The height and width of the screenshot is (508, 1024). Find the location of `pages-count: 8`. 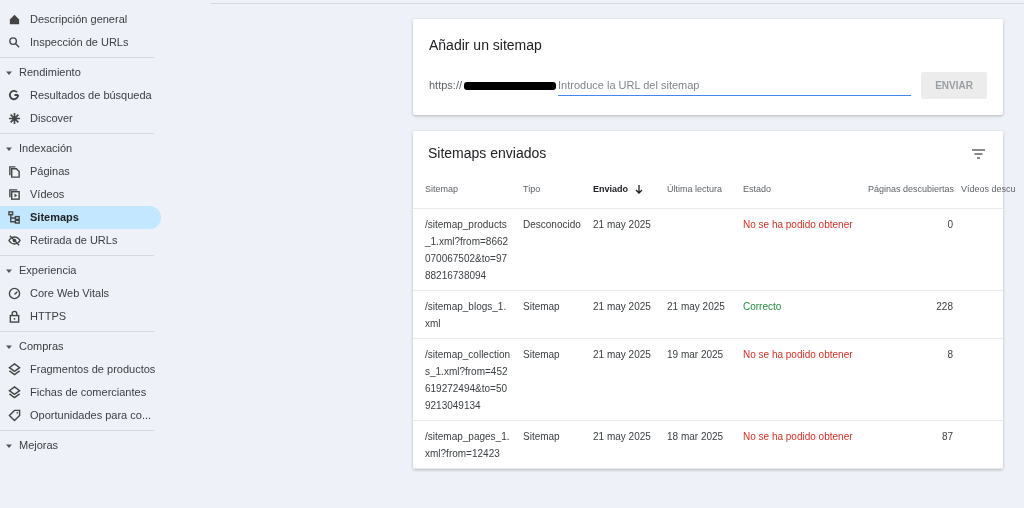

pages-count: 8 is located at coordinates (950, 354).